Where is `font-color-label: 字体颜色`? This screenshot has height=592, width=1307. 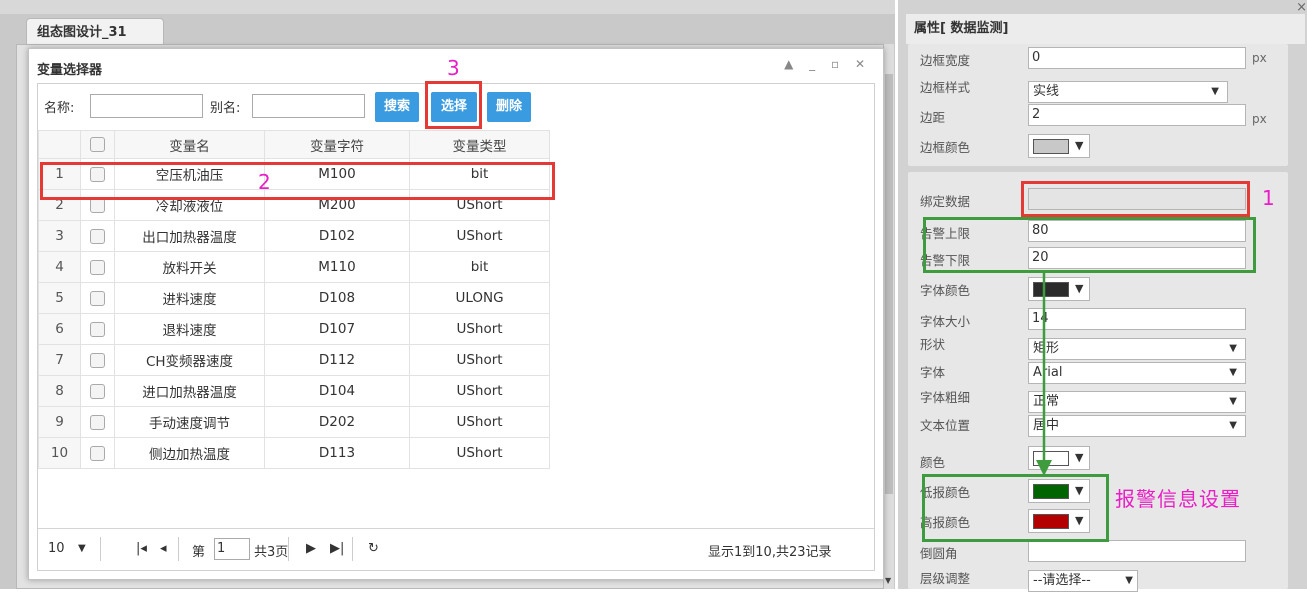 font-color-label: 字体颜色 is located at coordinates (945, 290).